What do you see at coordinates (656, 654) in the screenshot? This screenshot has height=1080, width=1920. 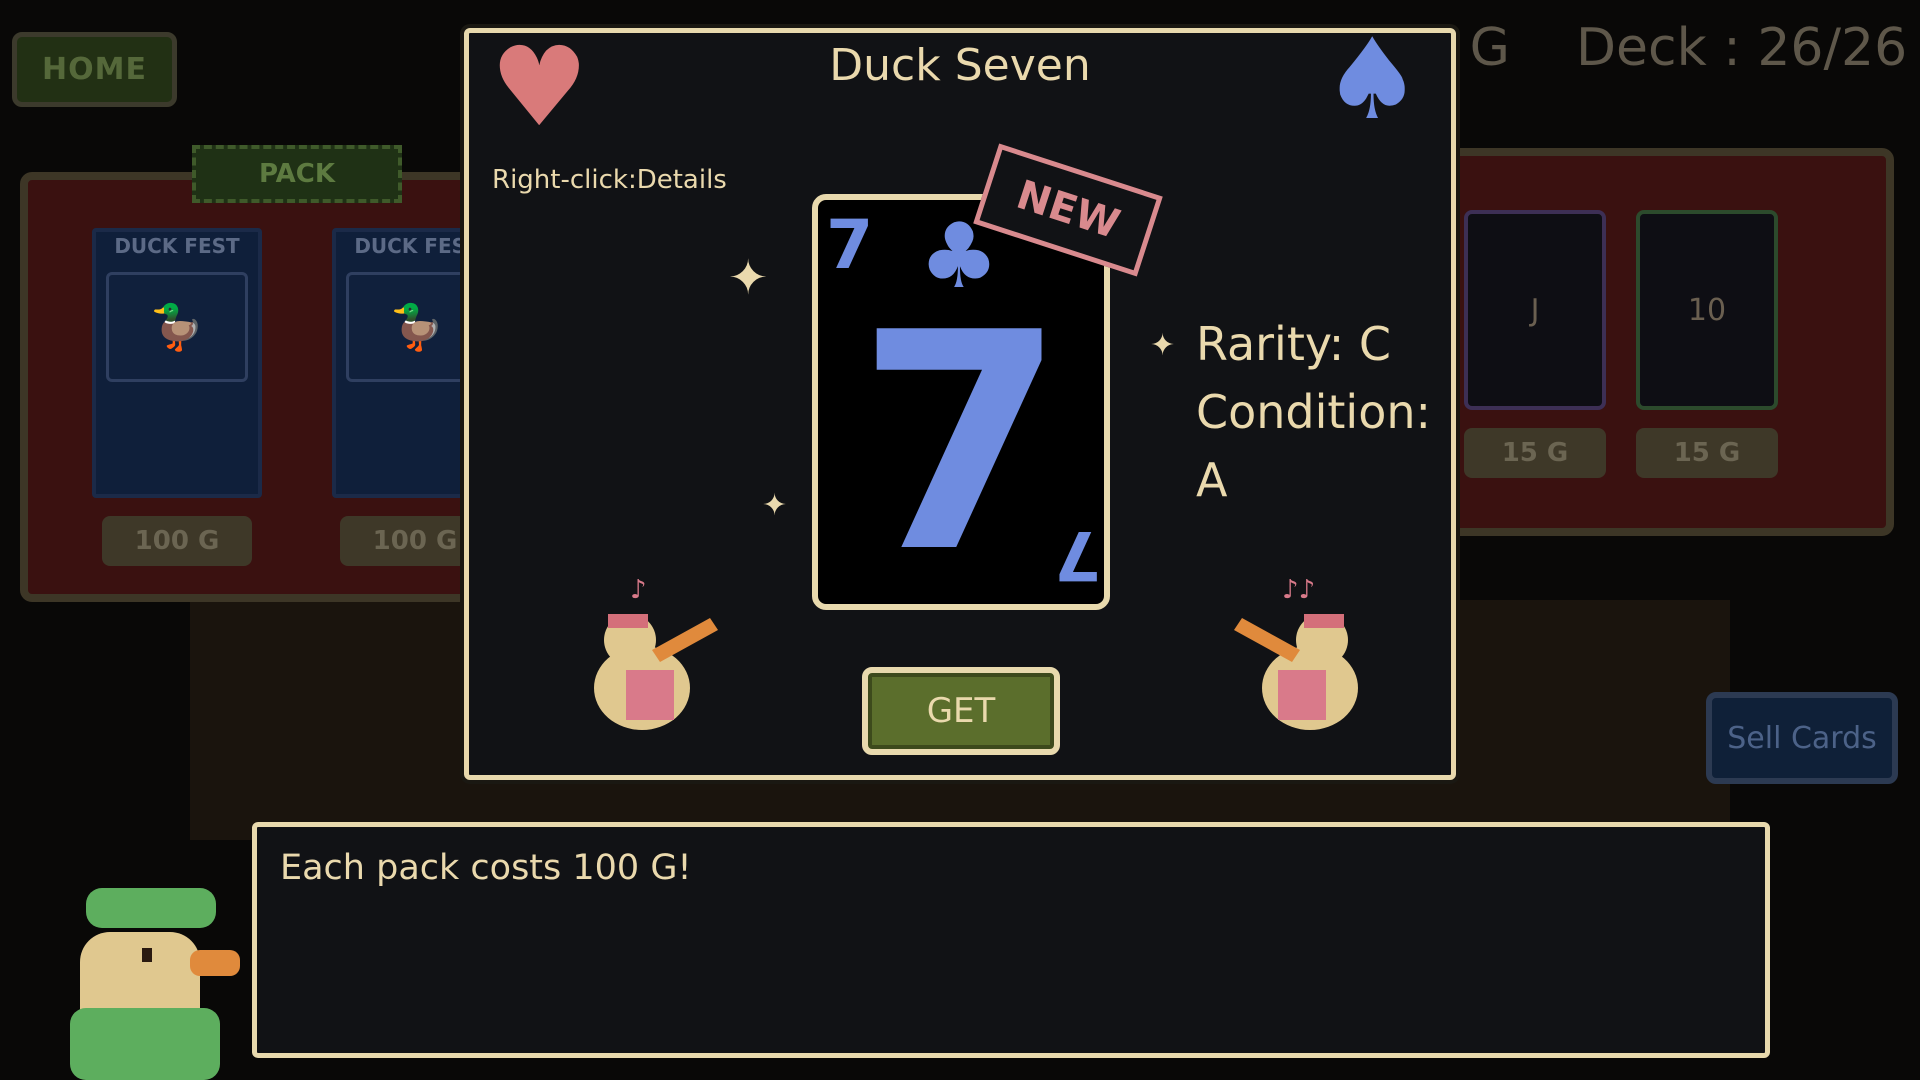 I see `trumpet-duck-icon: ♪` at bounding box center [656, 654].